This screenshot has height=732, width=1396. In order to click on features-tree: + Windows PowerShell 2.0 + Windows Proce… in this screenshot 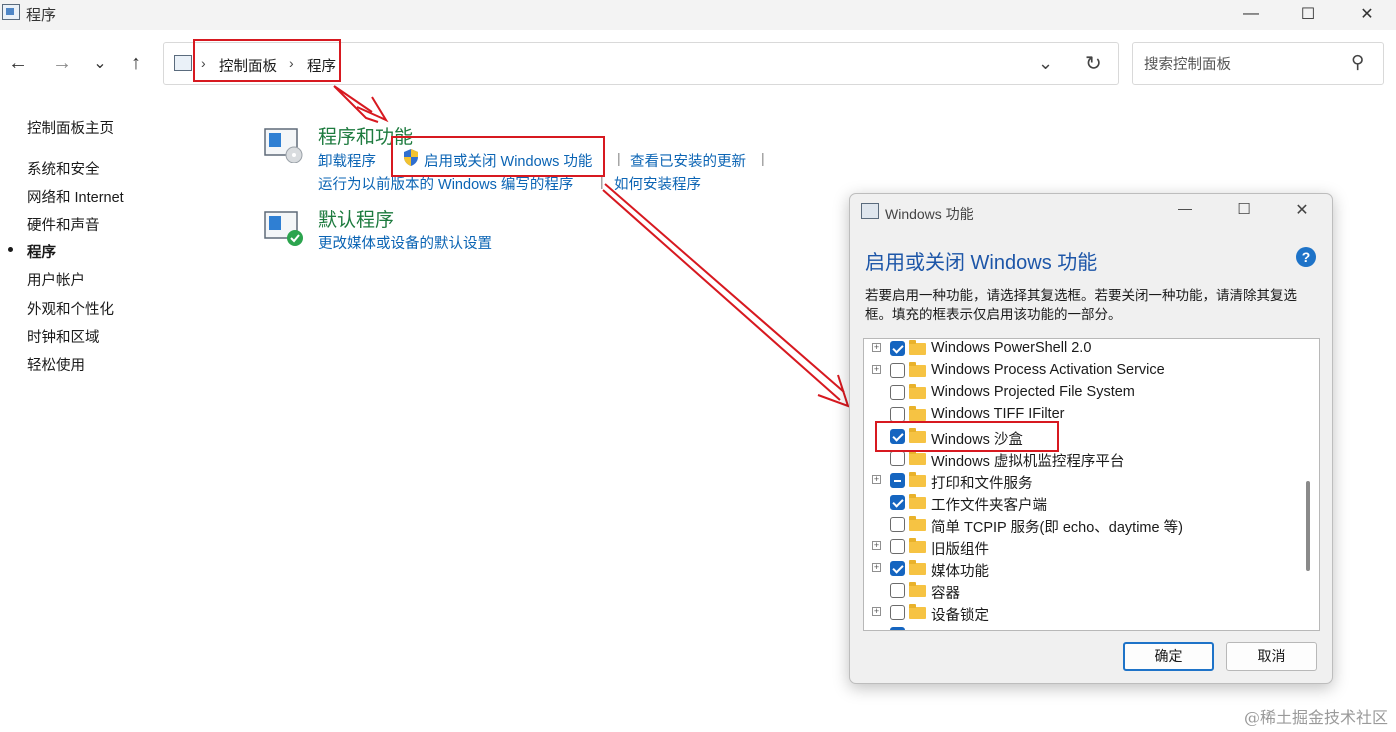, I will do `click(1091, 484)`.